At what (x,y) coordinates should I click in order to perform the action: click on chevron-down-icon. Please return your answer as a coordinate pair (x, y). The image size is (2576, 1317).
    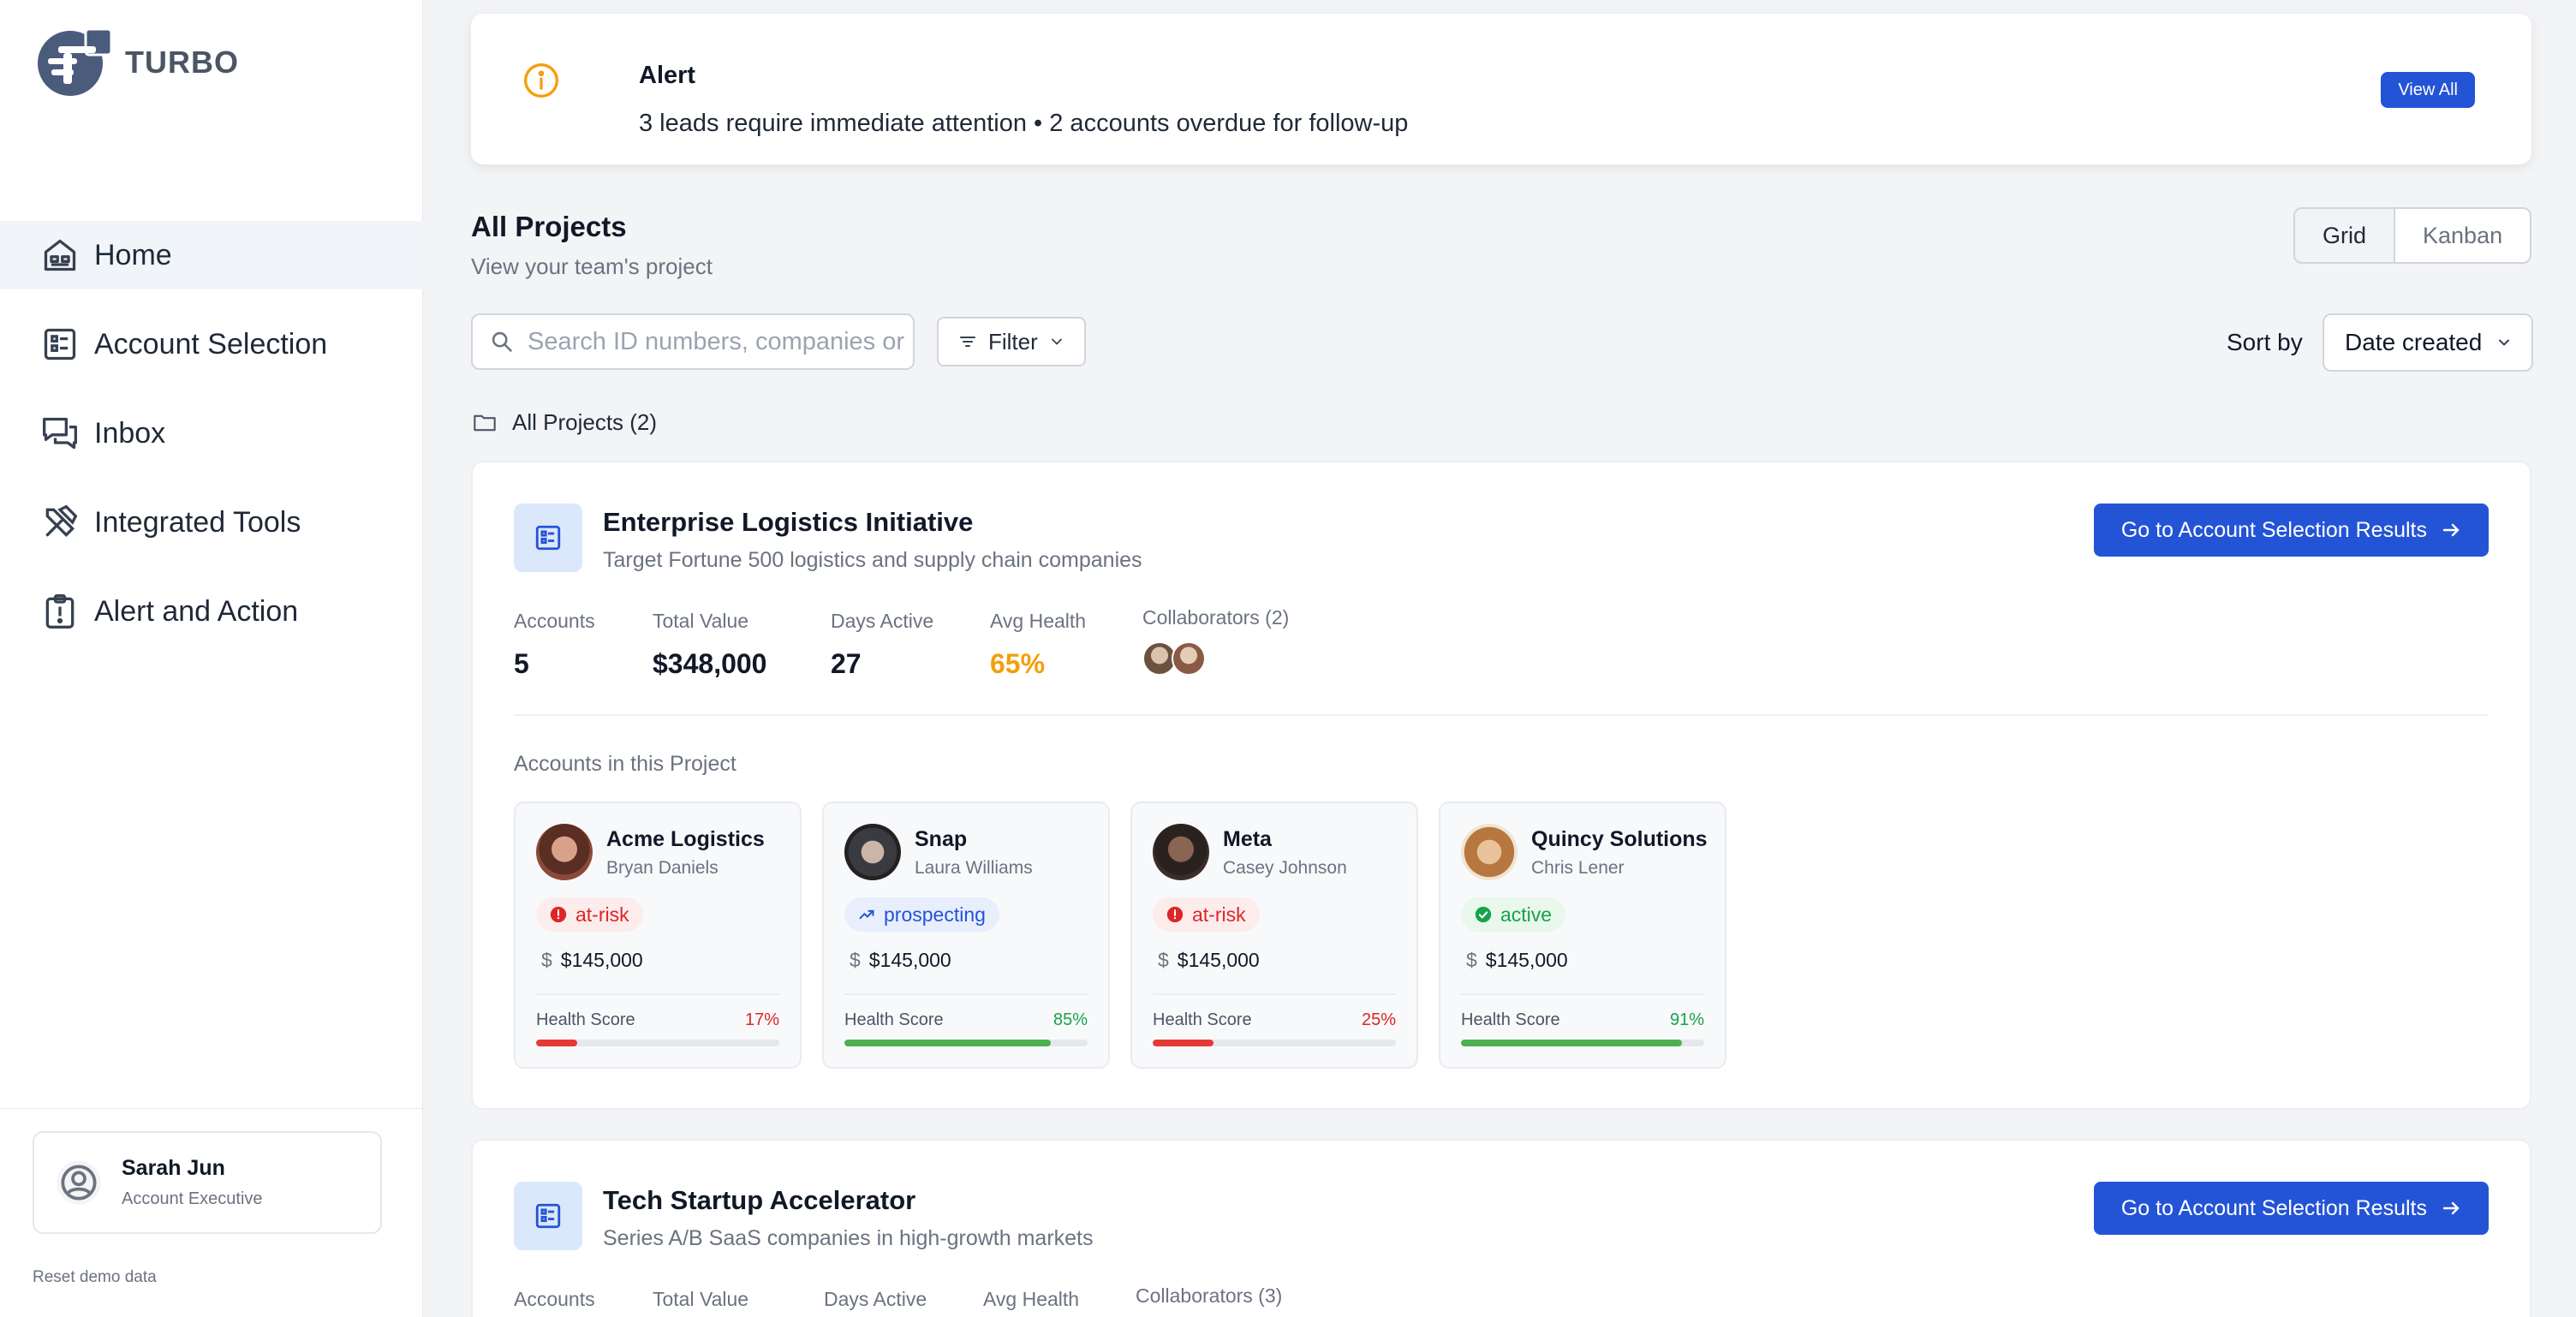
    Looking at the image, I should click on (2504, 343).